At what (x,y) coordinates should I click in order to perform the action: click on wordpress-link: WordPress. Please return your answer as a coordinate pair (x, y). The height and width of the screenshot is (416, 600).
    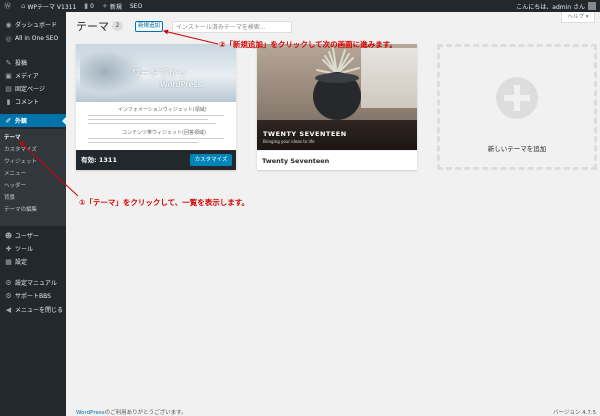
    Looking at the image, I should click on (90, 413).